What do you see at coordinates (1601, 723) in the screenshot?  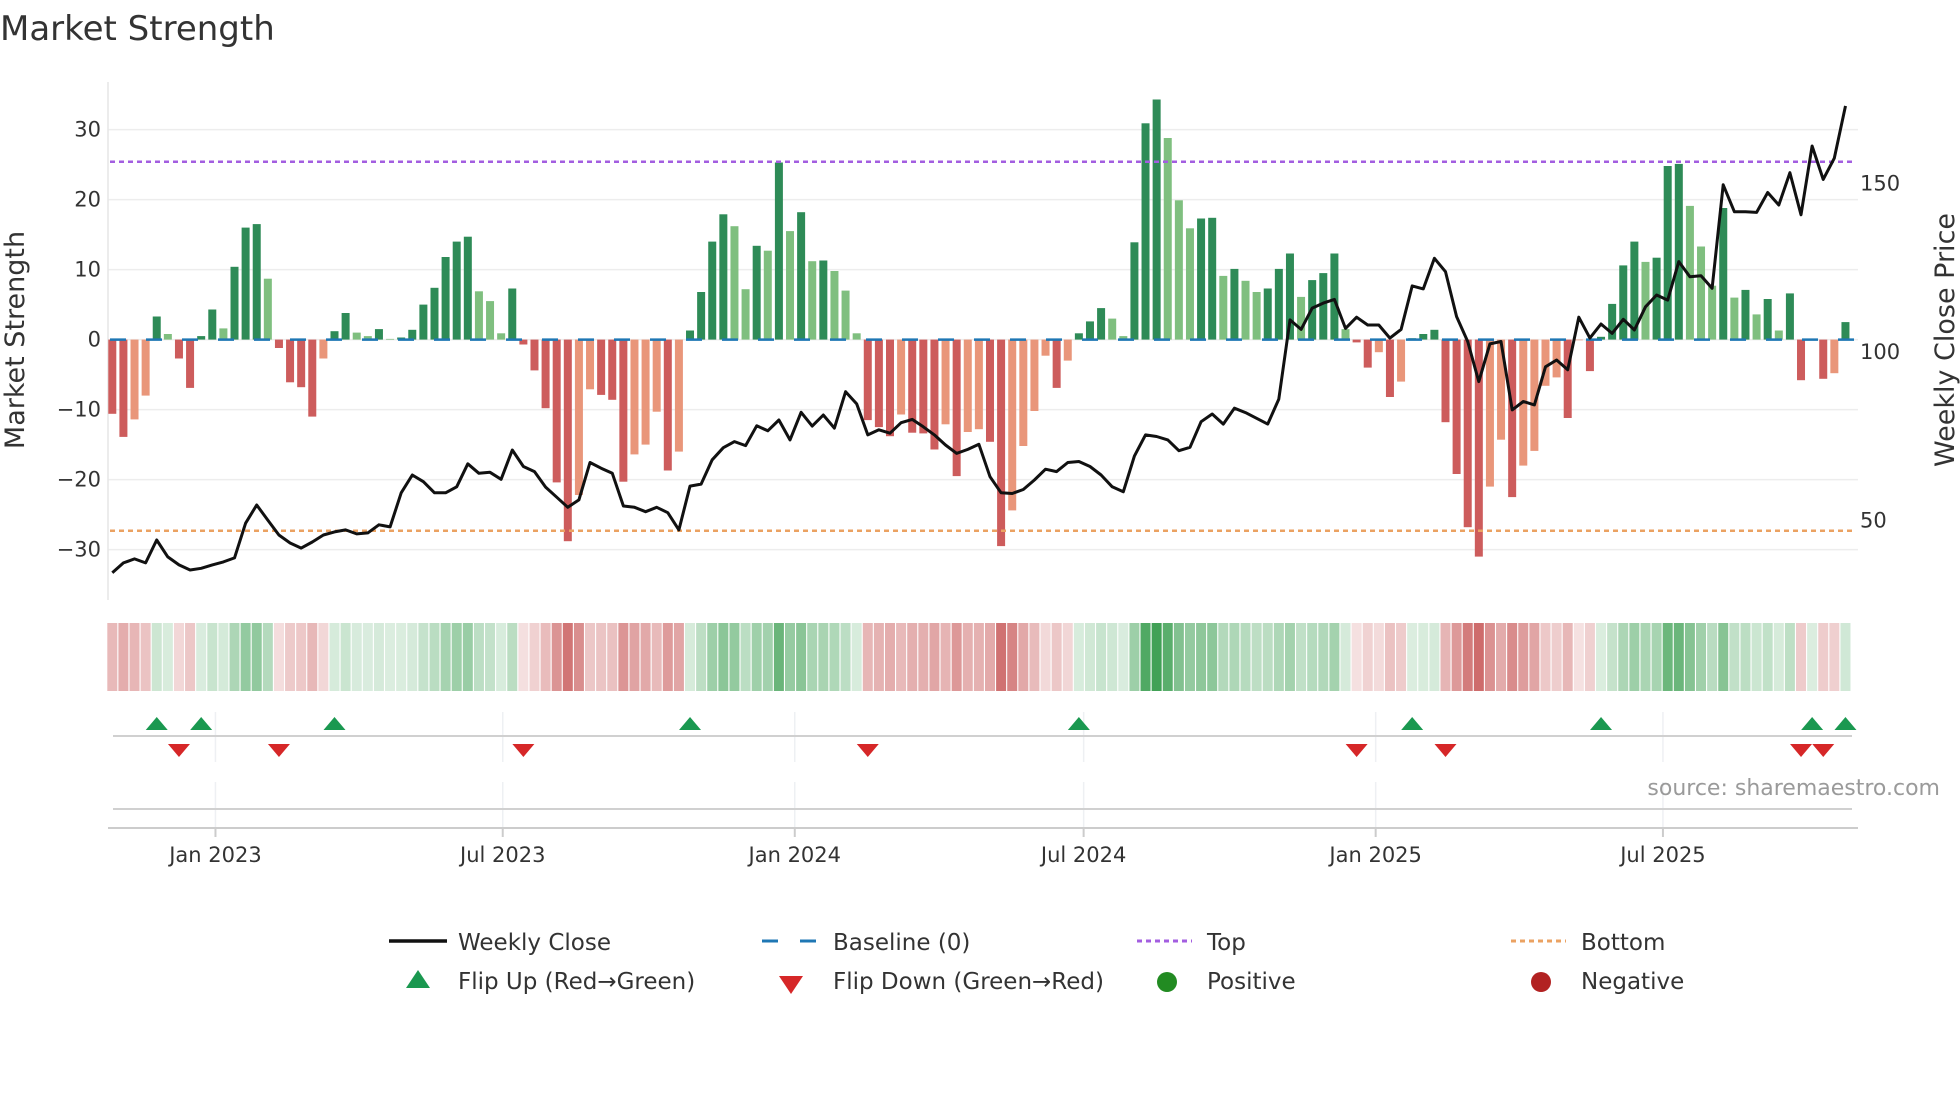 I see `flip-up-marker` at bounding box center [1601, 723].